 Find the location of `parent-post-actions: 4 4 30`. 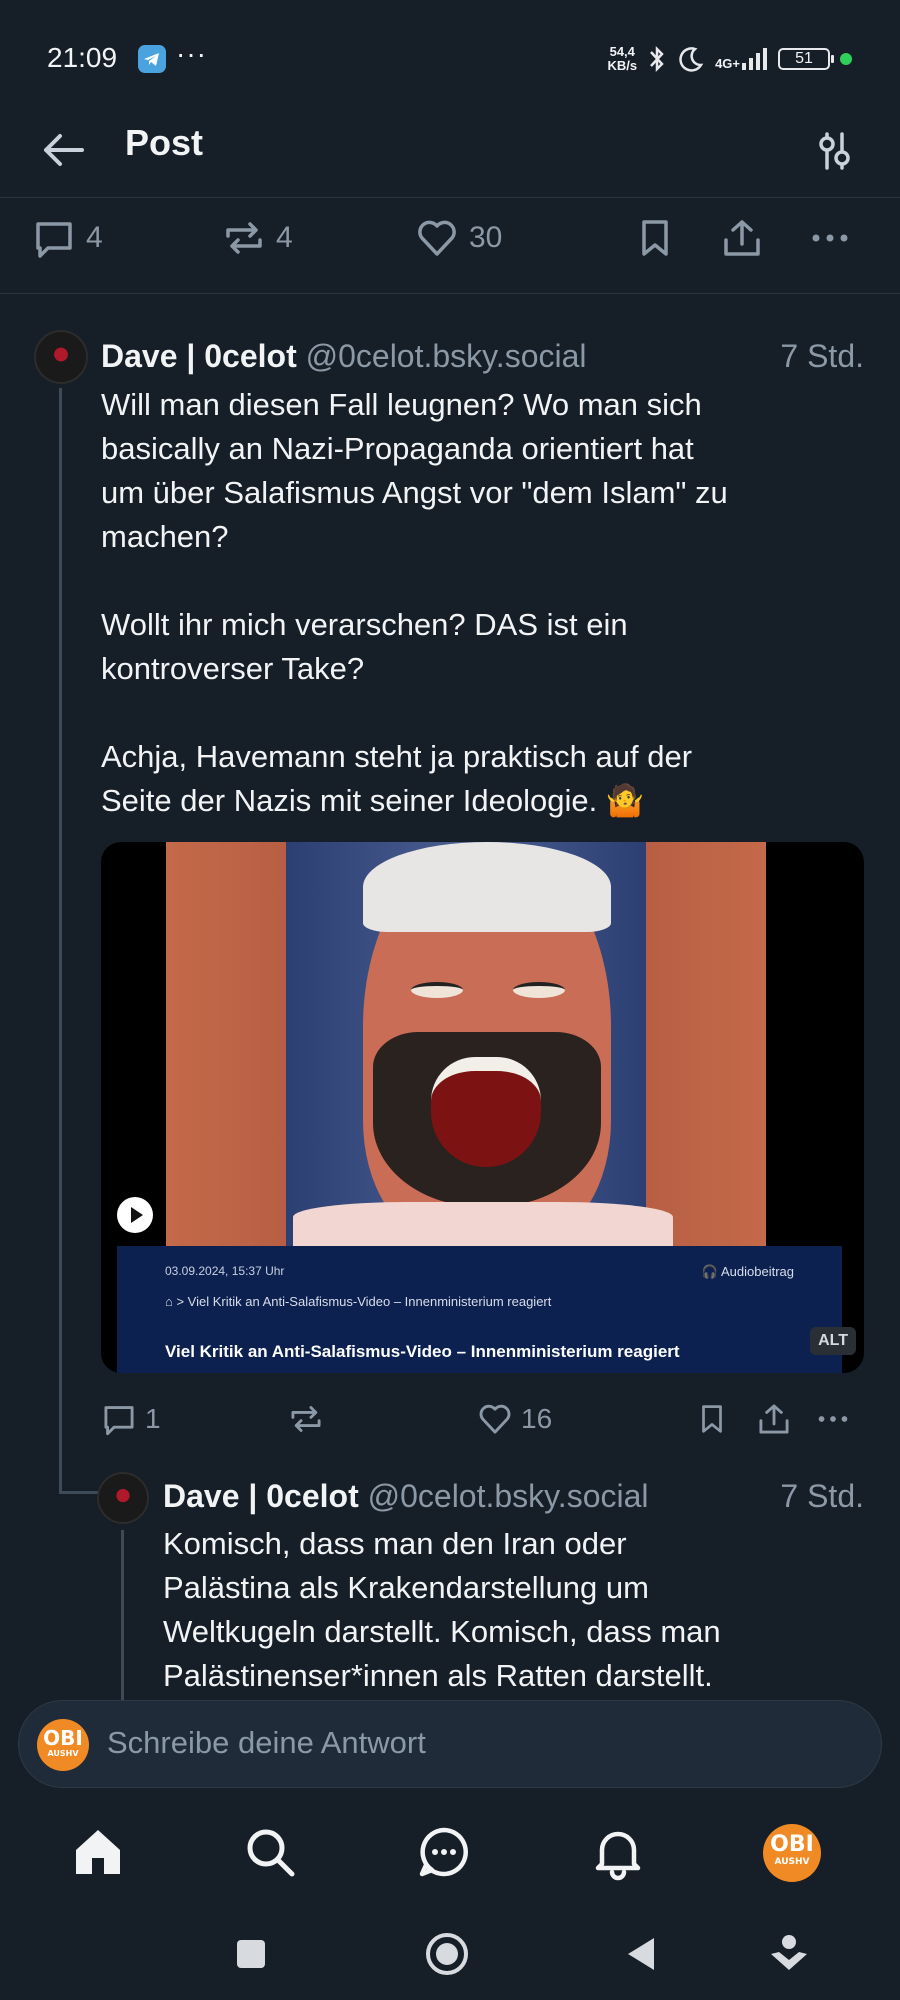

parent-post-actions: 4 4 30 is located at coordinates (450, 246).